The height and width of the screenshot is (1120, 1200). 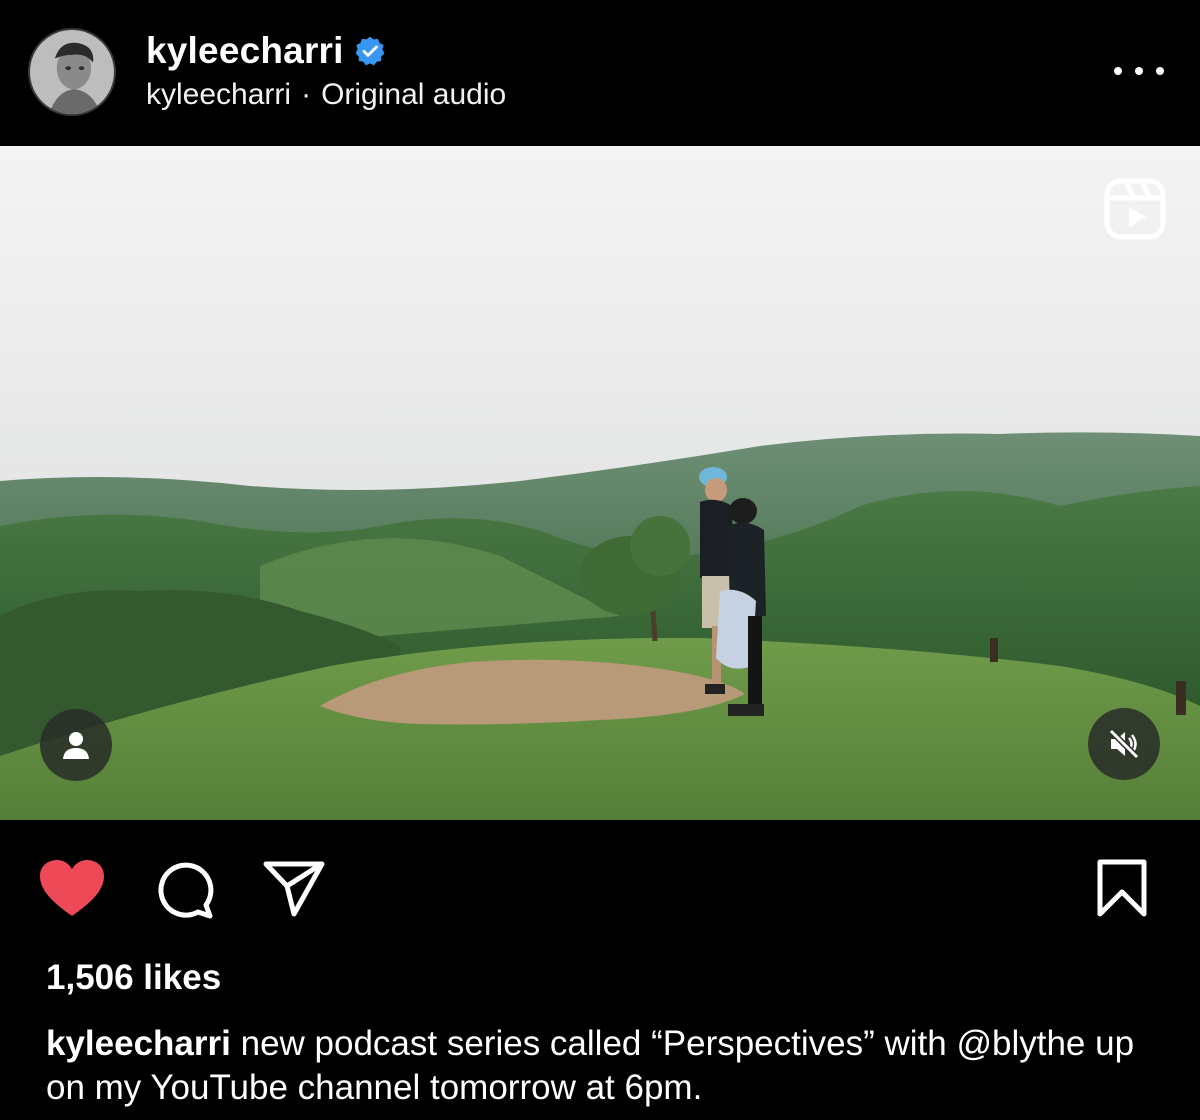 I want to click on comment-button, so click(x=185, y=889).